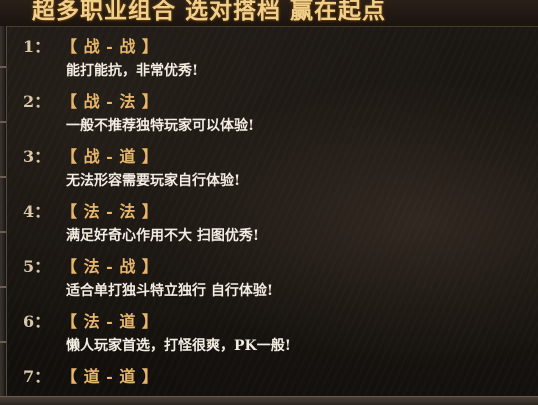 The width and height of the screenshot is (538, 405). Describe the element at coordinates (269, 173) in the screenshot. I see `list-item: 3： 【 战 - 道 】 无法形容需要玩家自行体验!` at that location.